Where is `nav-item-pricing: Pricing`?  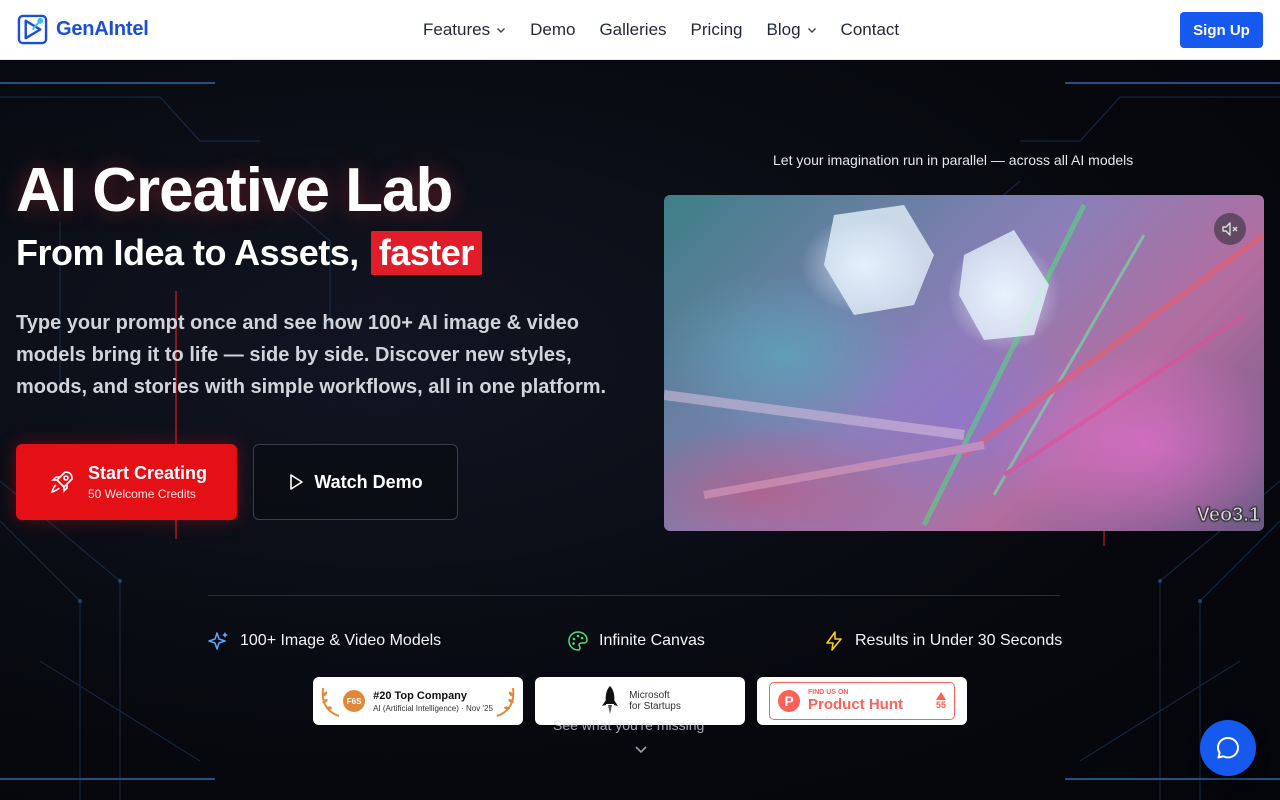
nav-item-pricing: Pricing is located at coordinates (717, 30).